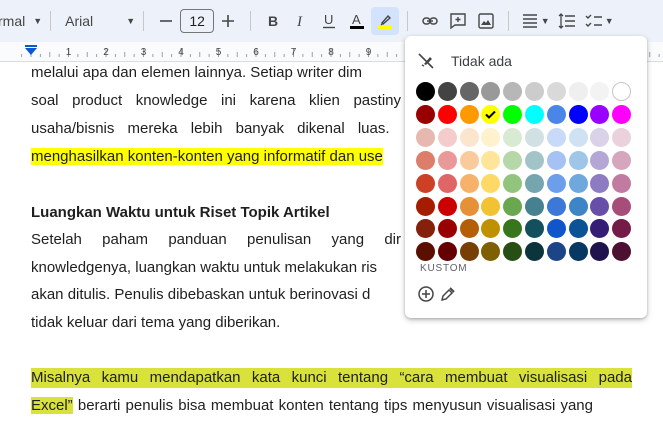 This screenshot has width=663, height=427. Describe the element at coordinates (458, 21) in the screenshot. I see `add-comment-button` at that location.